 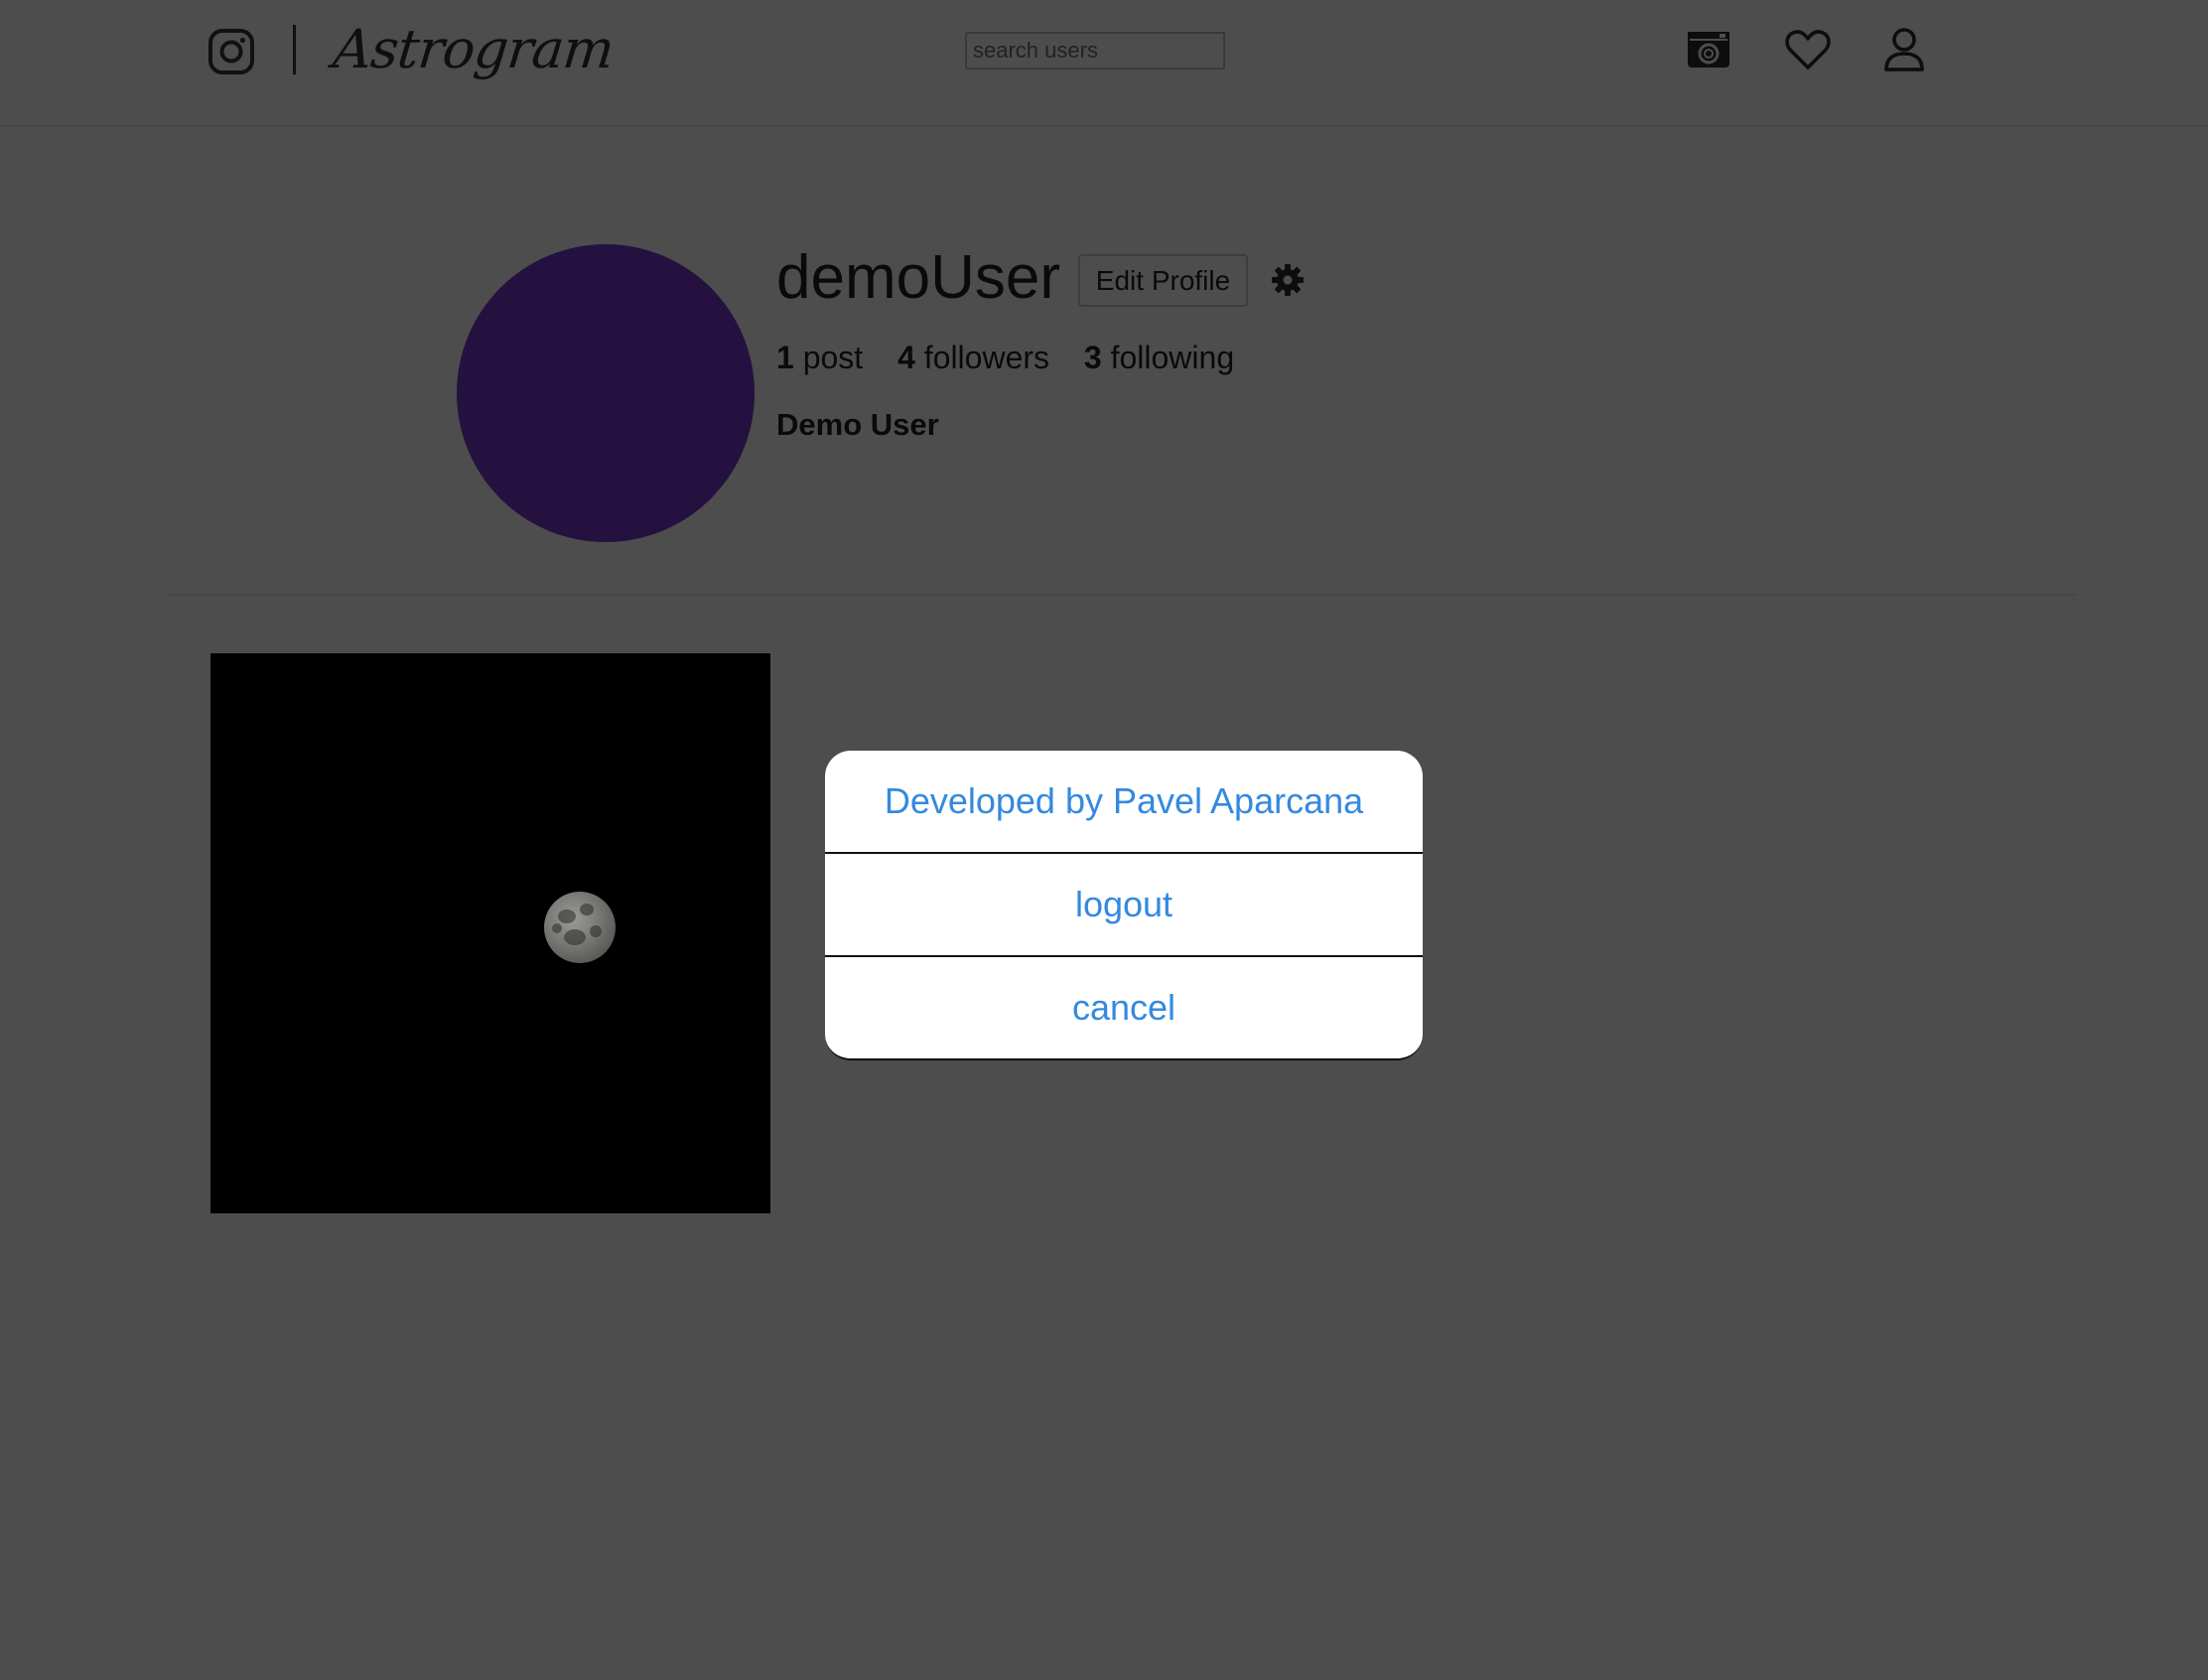 What do you see at coordinates (1288, 280) in the screenshot?
I see `gear-icon` at bounding box center [1288, 280].